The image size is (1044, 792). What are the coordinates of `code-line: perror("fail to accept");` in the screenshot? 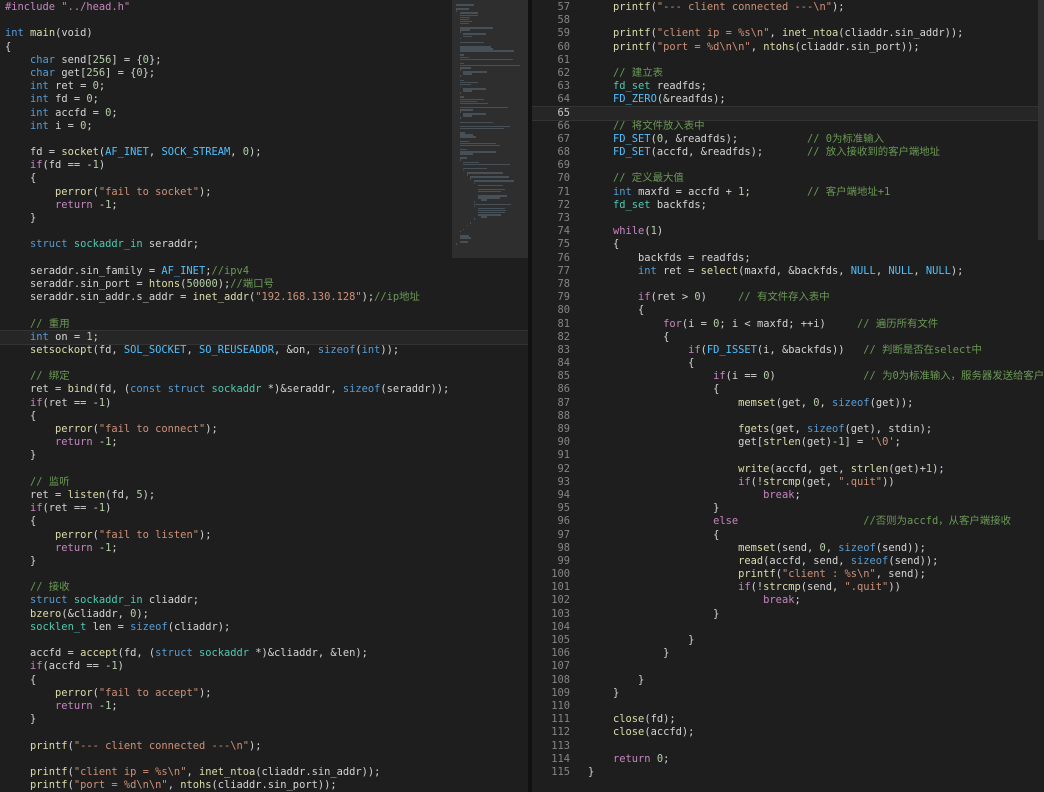 It's located at (264, 693).